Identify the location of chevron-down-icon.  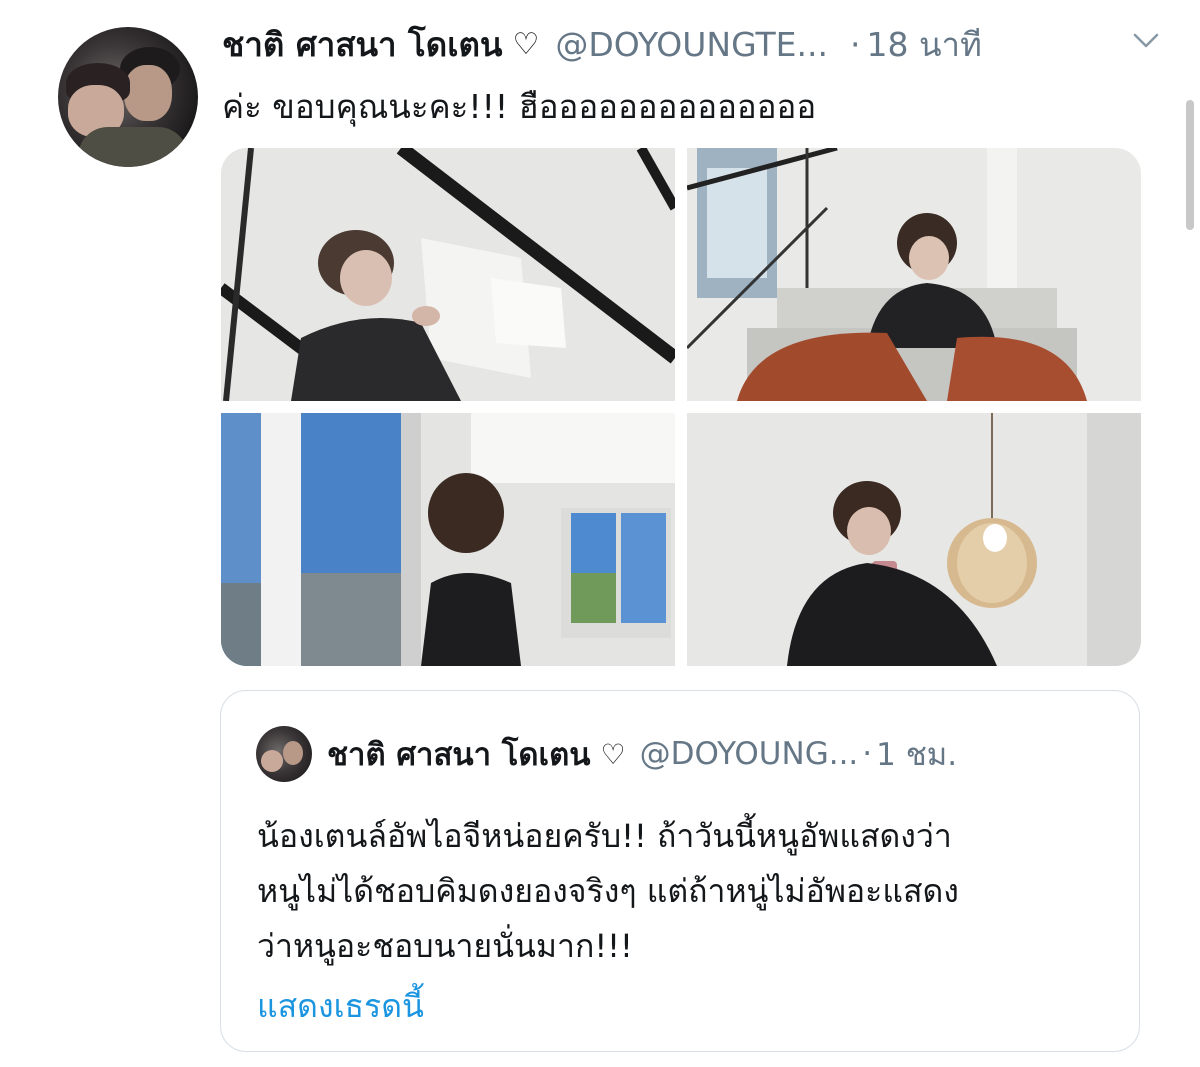
(1146, 40).